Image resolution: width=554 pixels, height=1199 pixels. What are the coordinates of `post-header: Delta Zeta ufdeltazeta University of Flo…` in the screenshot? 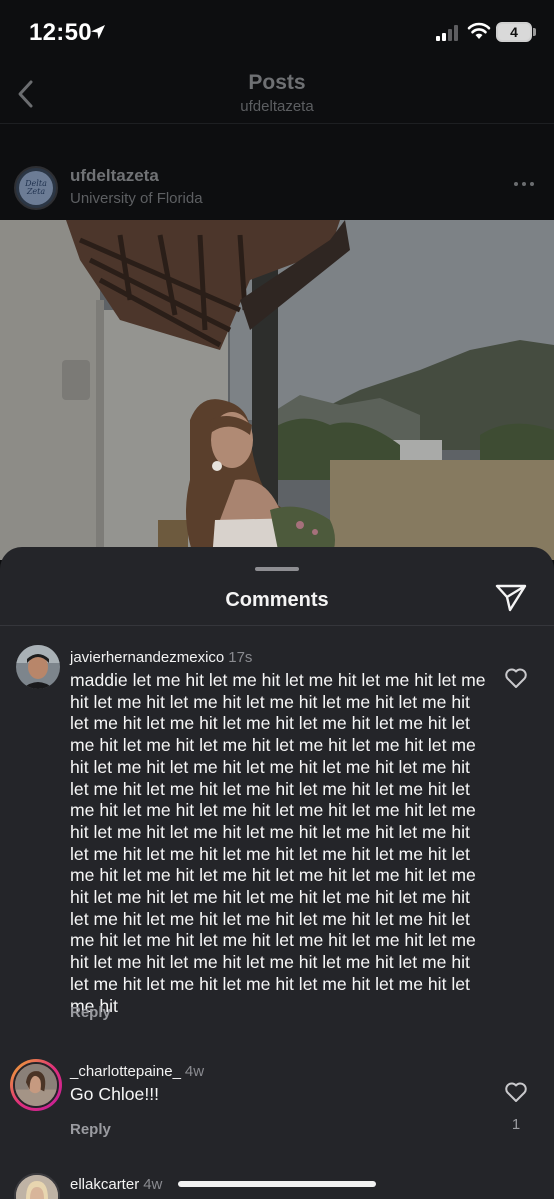 It's located at (277, 185).